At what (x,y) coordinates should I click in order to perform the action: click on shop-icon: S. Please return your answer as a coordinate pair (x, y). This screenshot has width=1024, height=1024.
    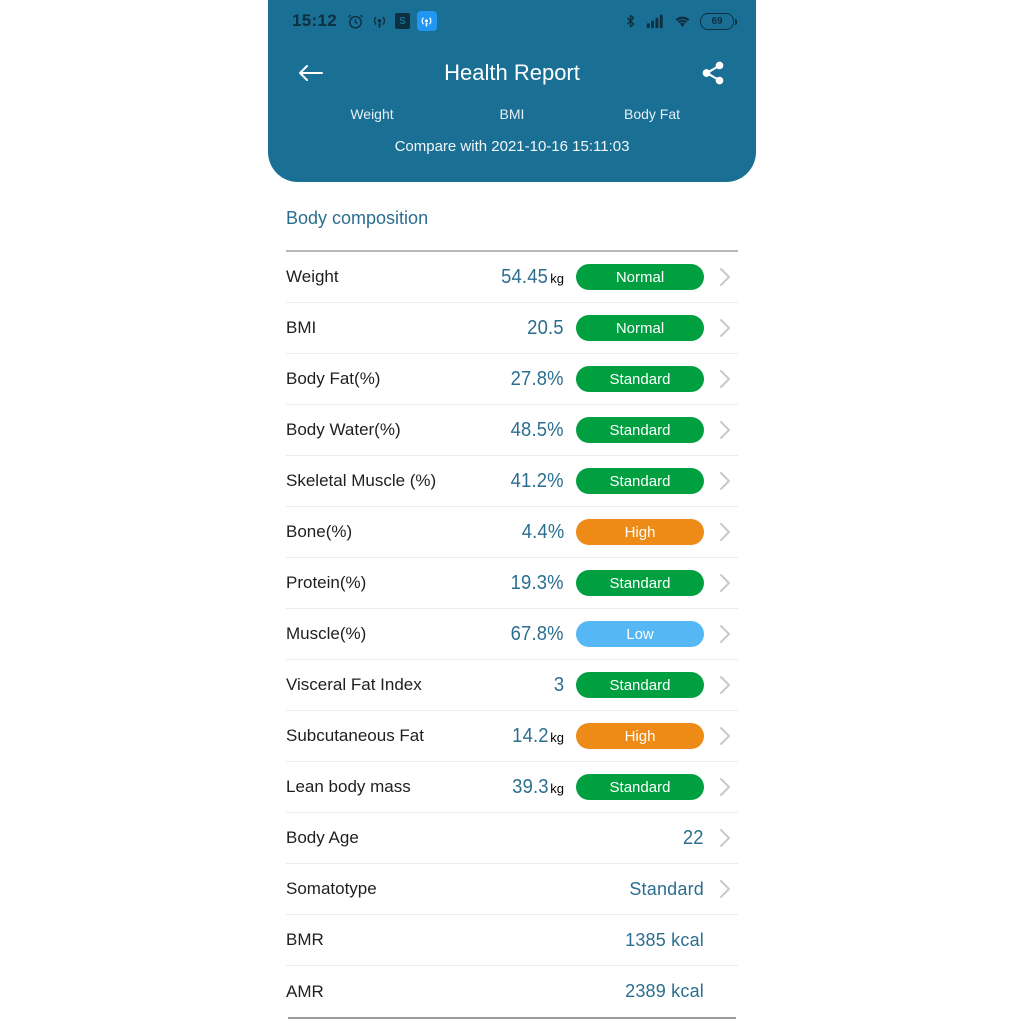
    Looking at the image, I should click on (402, 21).